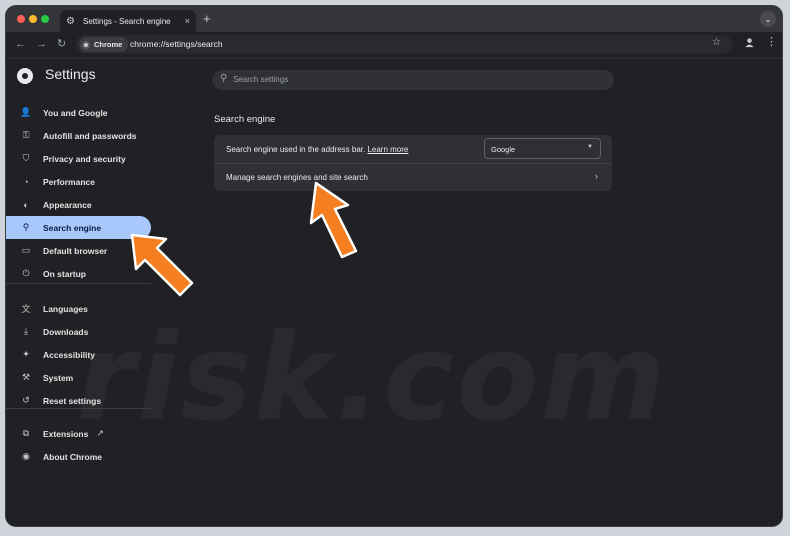  What do you see at coordinates (187, 21) in the screenshot?
I see `tab-close-button: ×` at bounding box center [187, 21].